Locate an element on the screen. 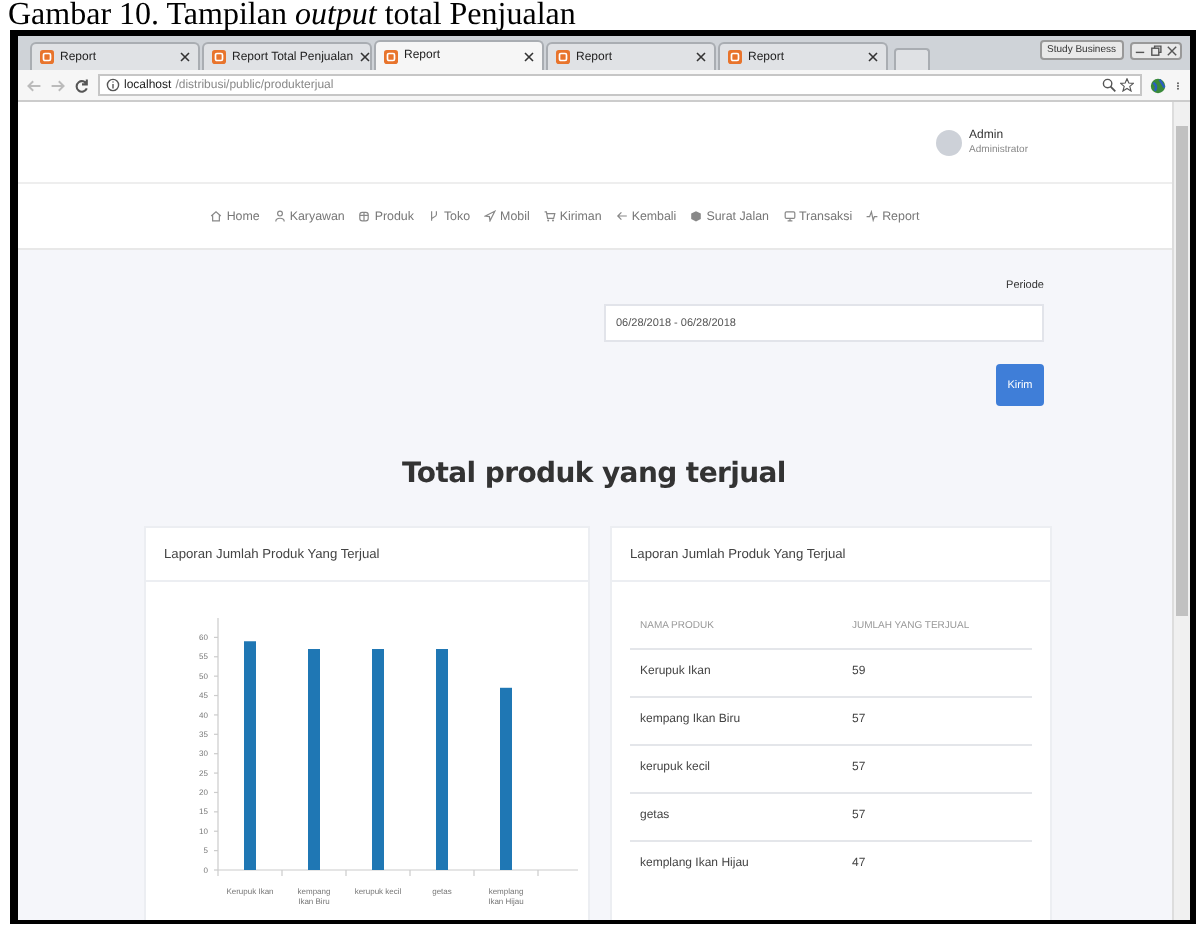  cart-icon is located at coordinates (549, 216).